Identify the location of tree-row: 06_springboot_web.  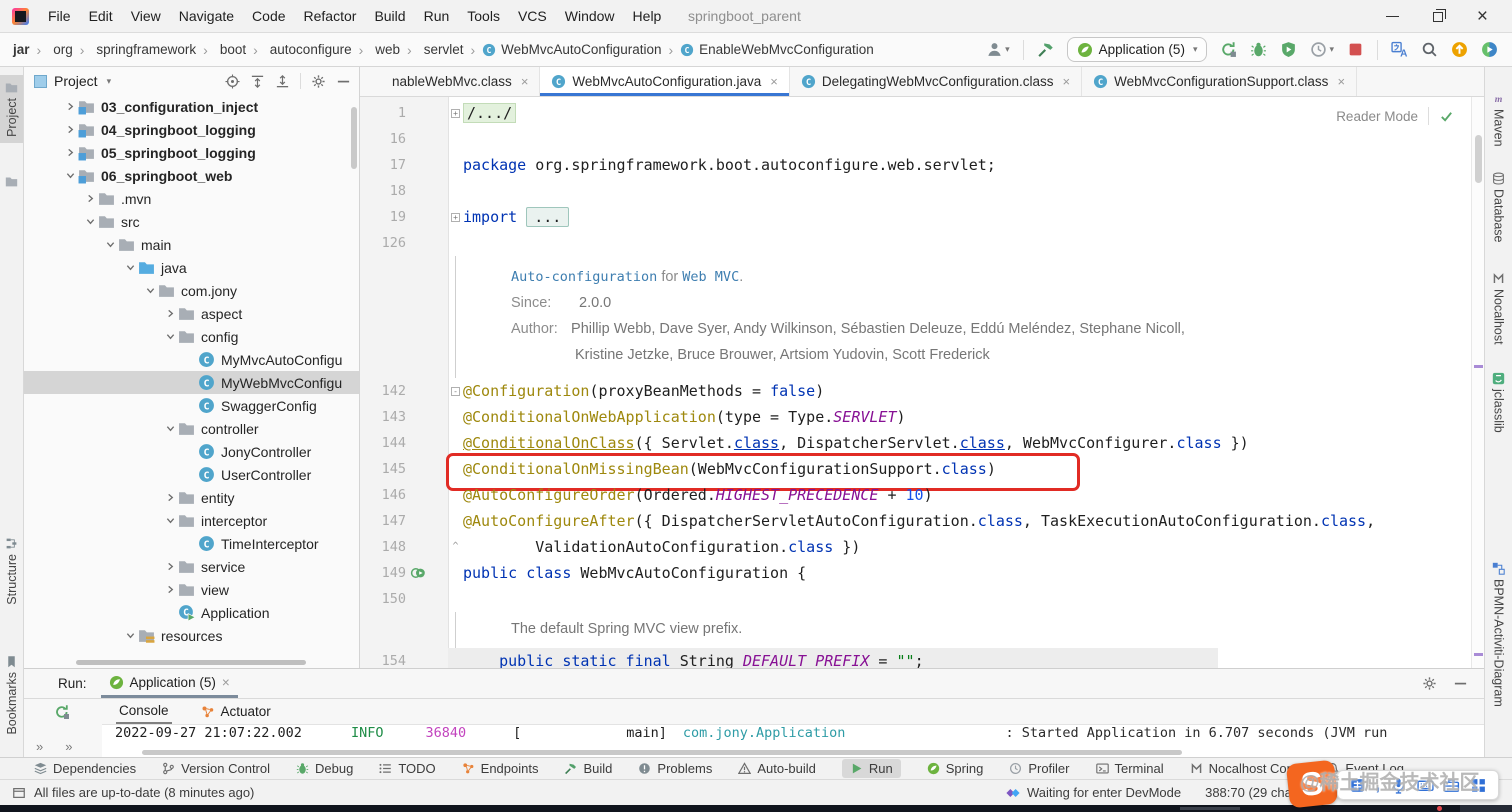
(191, 175).